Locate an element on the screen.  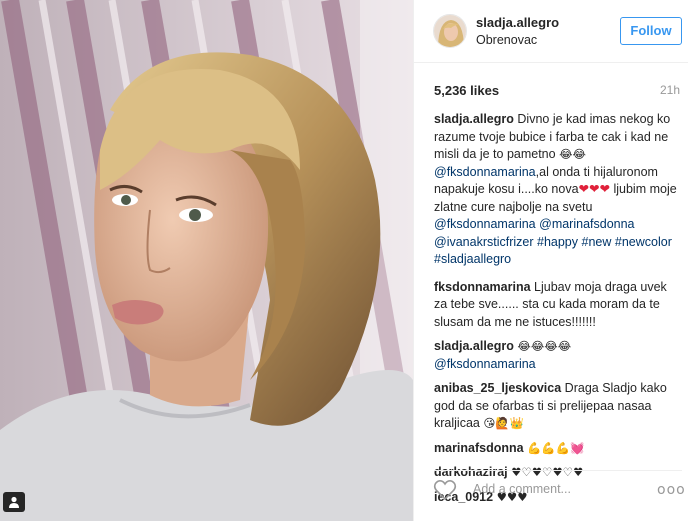
mention-link: @ivanakrsticfrizer is located at coordinates (484, 242).